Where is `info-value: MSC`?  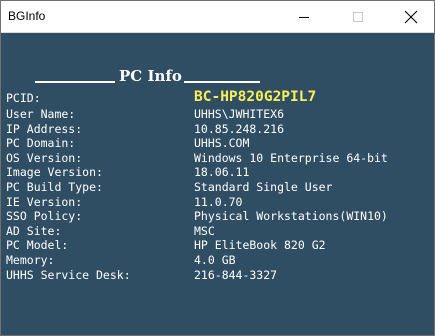
info-value: MSC is located at coordinates (204, 230).